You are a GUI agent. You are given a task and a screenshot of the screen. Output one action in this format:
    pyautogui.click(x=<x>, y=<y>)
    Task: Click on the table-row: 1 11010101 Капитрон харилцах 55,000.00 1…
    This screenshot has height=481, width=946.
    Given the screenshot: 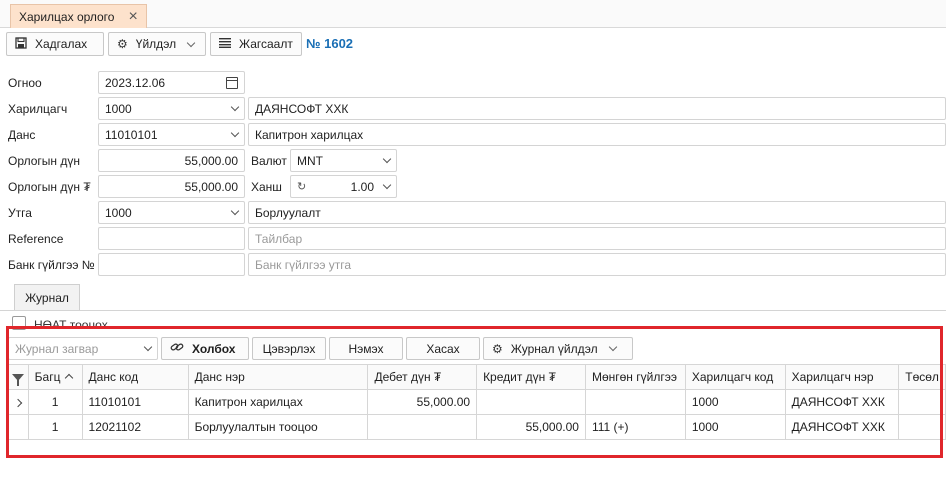 What is the action you would take?
    pyautogui.click(x=477, y=402)
    